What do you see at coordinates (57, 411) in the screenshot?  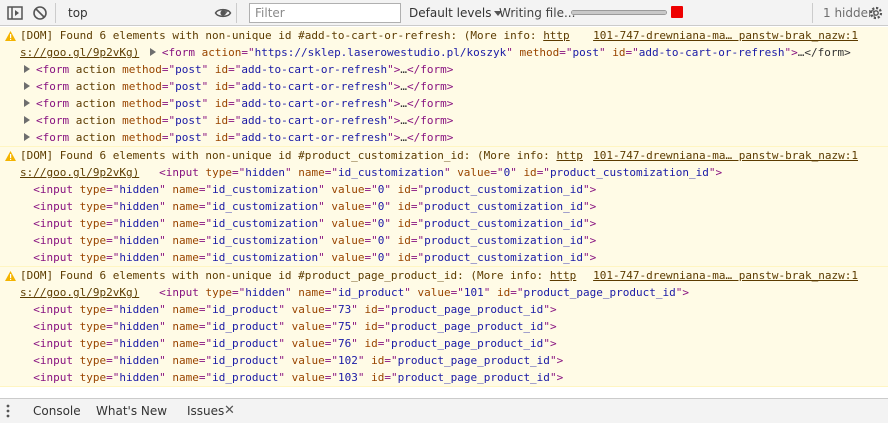 I see `tab-console: Console` at bounding box center [57, 411].